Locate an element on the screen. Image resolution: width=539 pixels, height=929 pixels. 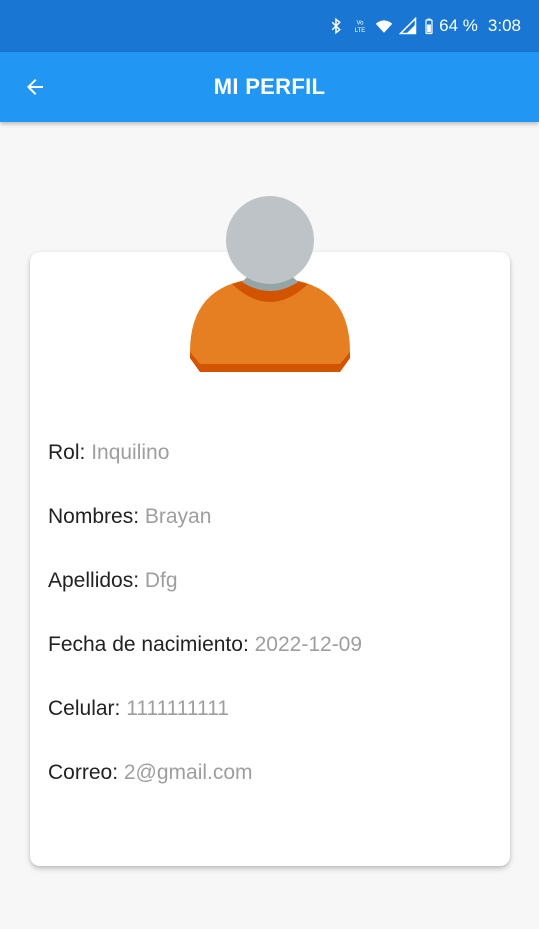
back-button is located at coordinates (35, 87).